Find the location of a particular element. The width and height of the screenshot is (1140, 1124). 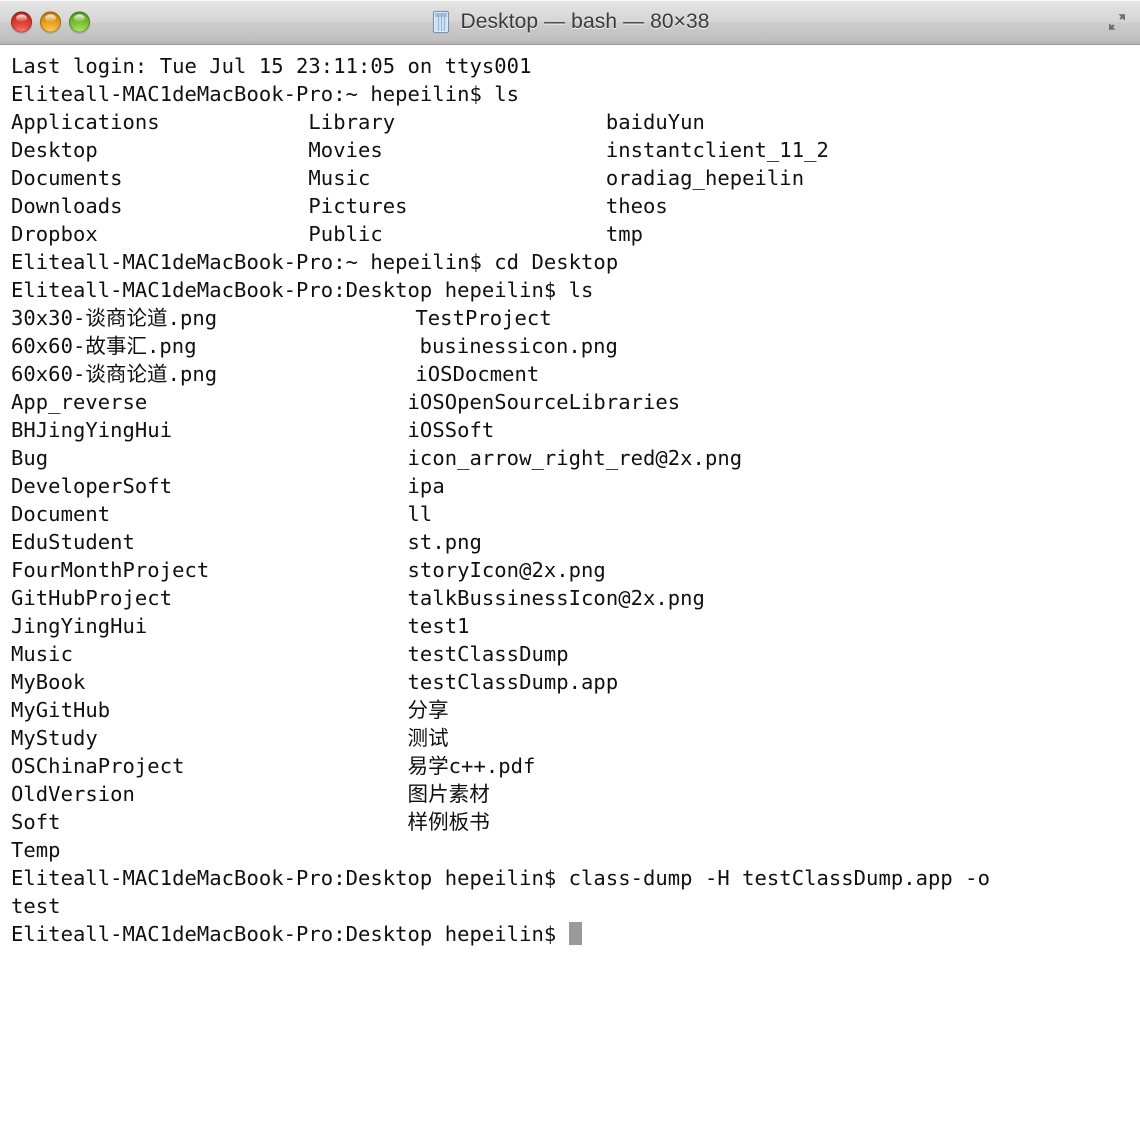

terminal-line: EduStudent st.png is located at coordinates (246, 542).